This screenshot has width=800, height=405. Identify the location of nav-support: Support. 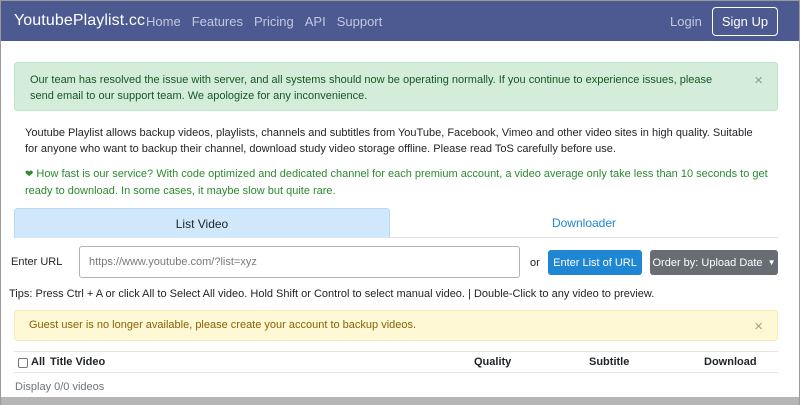
(360, 21).